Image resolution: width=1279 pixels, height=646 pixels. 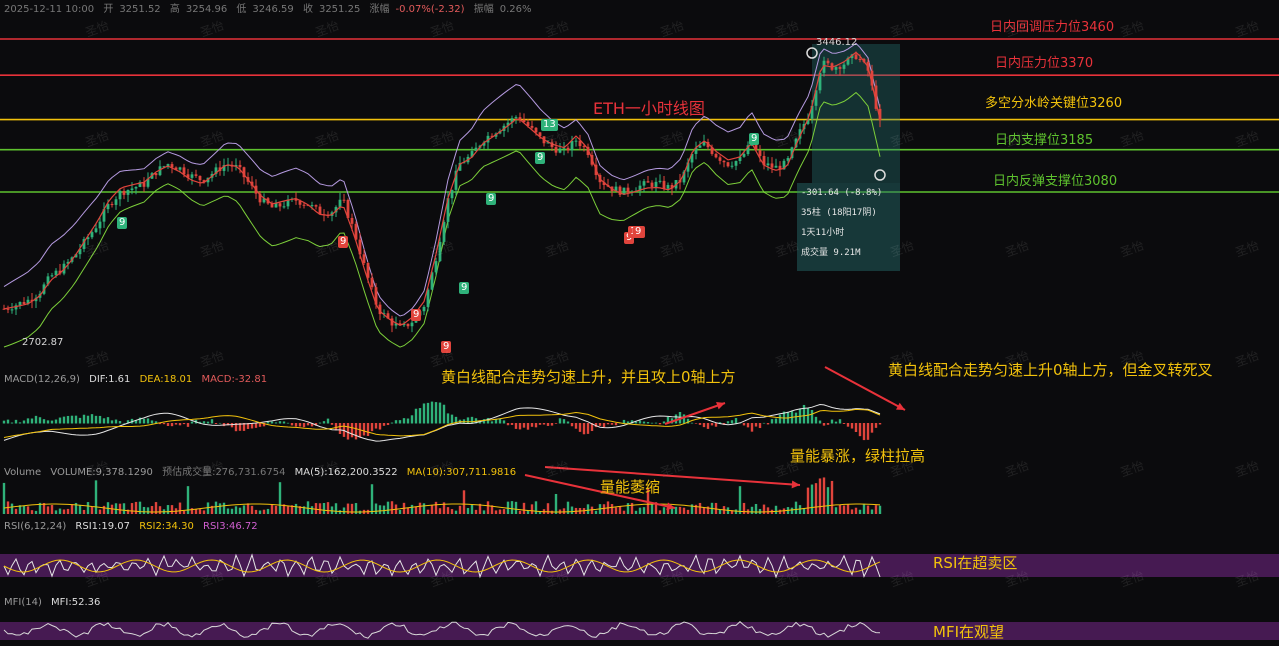 What do you see at coordinates (339, 9) in the screenshot?
I see `close-value: 3251.25` at bounding box center [339, 9].